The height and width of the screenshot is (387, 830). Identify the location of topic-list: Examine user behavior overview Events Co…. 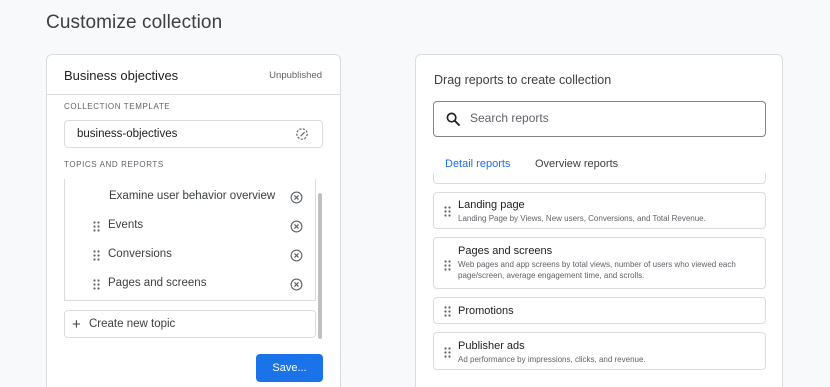
(190, 240).